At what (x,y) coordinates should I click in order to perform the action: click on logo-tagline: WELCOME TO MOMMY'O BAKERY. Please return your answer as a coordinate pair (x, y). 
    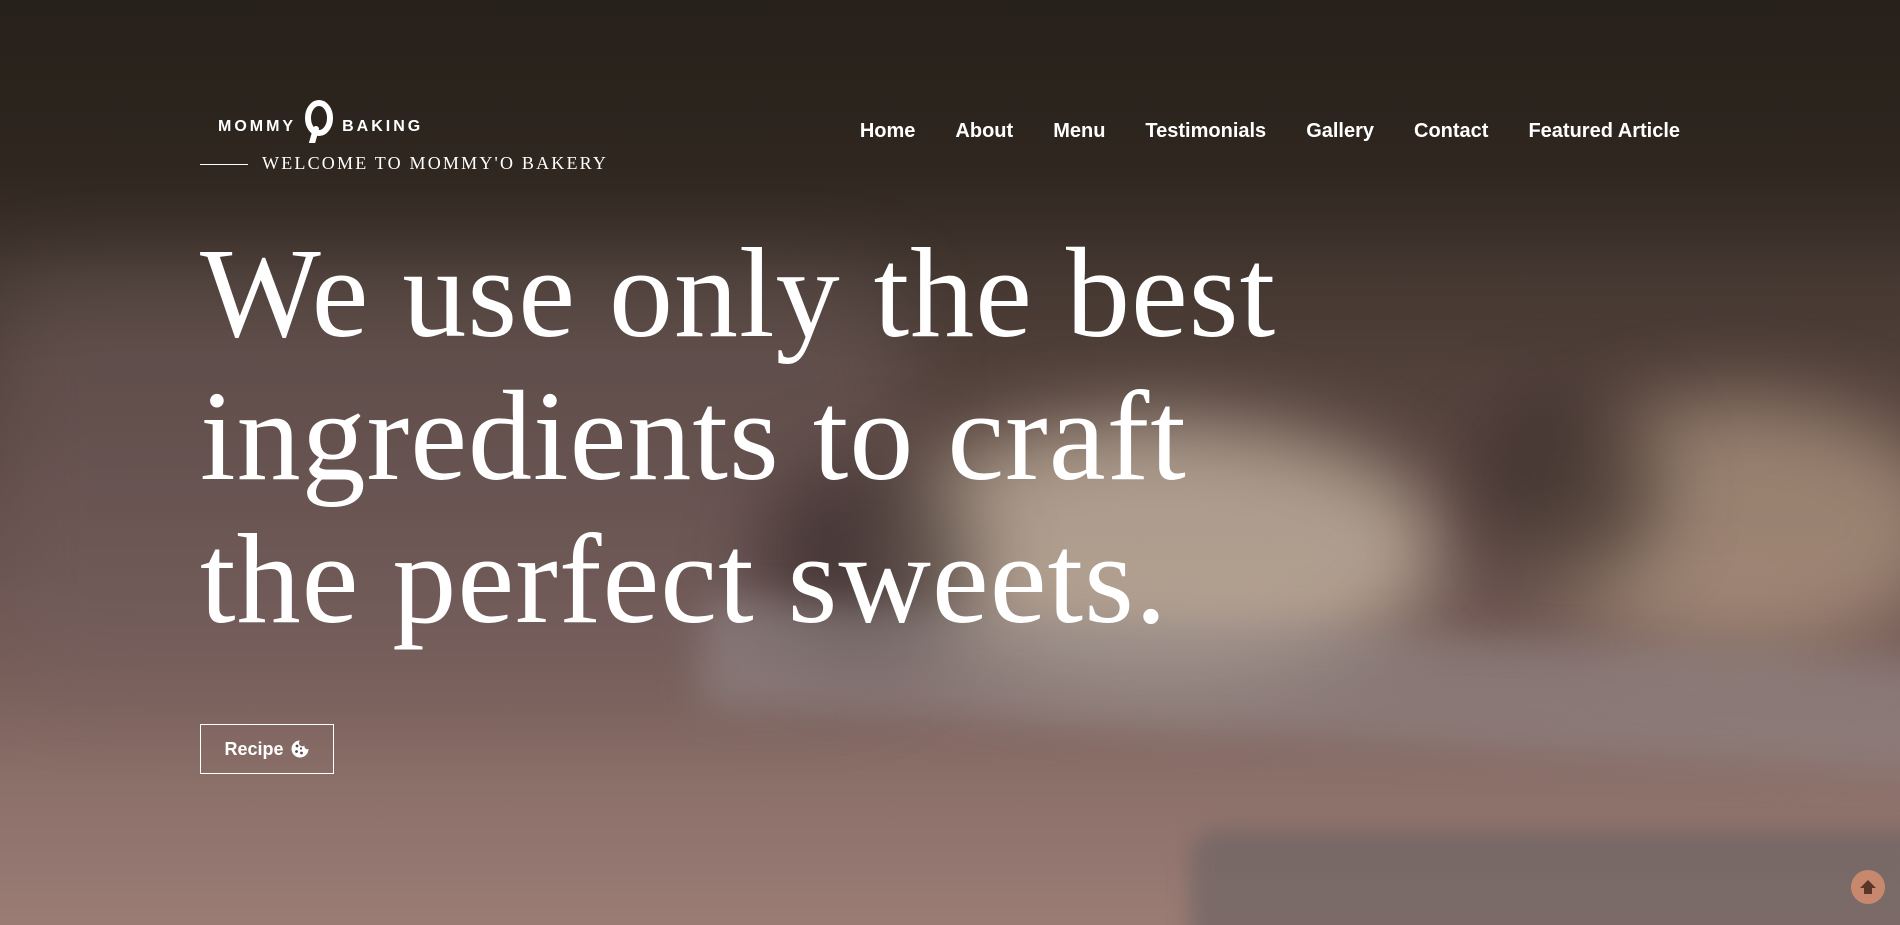
    Looking at the image, I should click on (435, 163).